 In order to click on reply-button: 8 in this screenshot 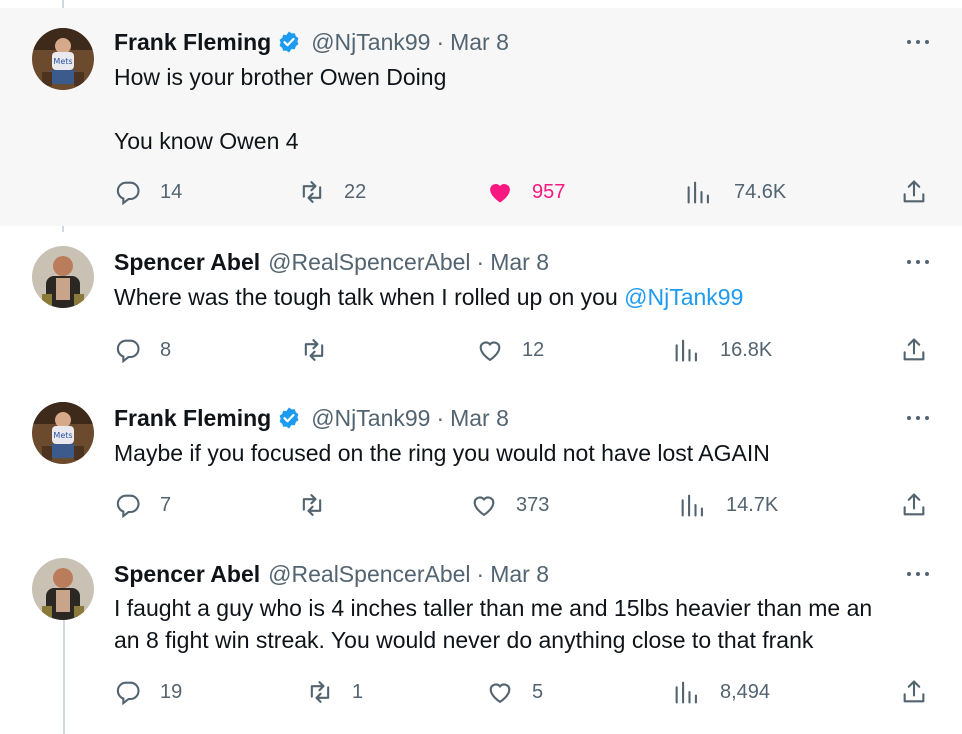, I will do `click(142, 350)`.